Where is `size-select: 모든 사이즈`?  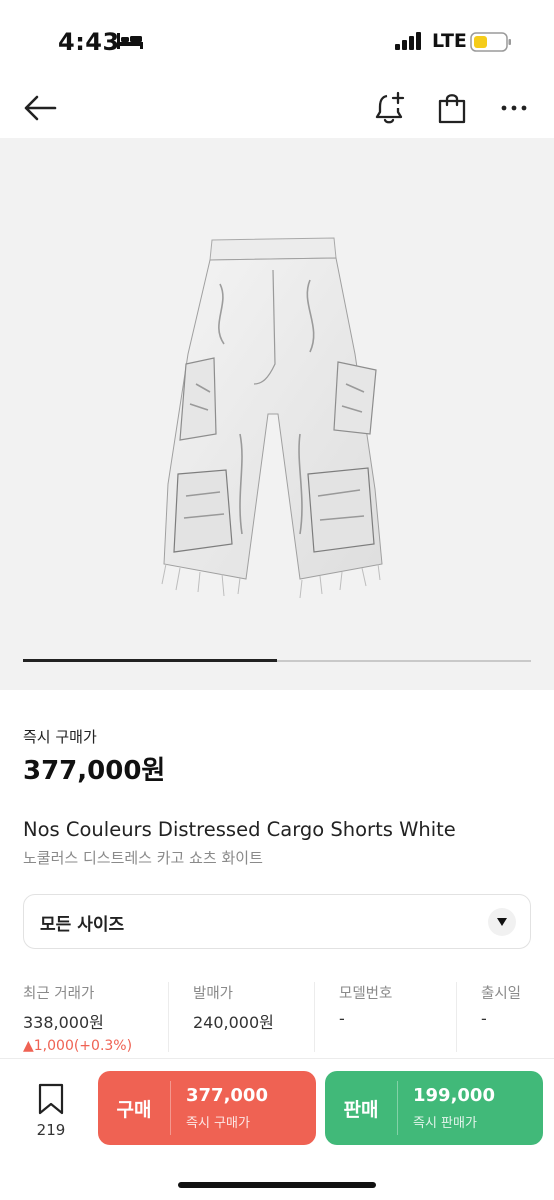 size-select: 모든 사이즈 is located at coordinates (277, 921).